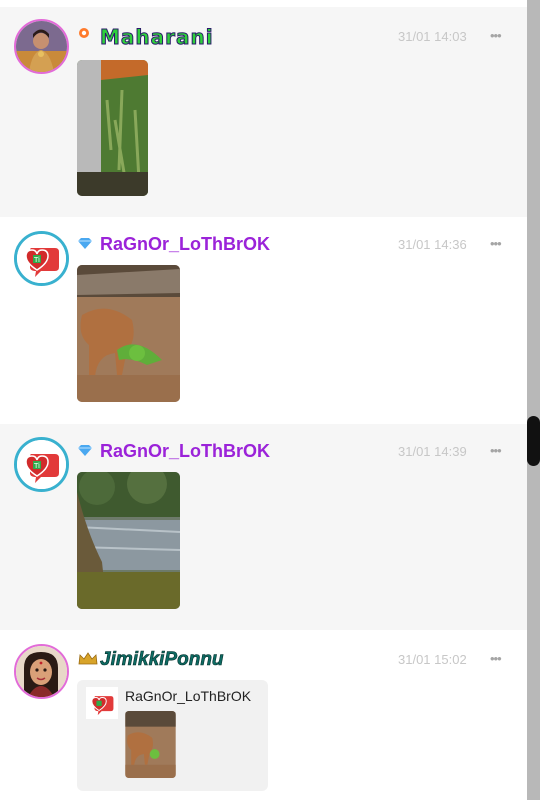  Describe the element at coordinates (102, 703) in the screenshot. I see `quoted-avatar` at that location.